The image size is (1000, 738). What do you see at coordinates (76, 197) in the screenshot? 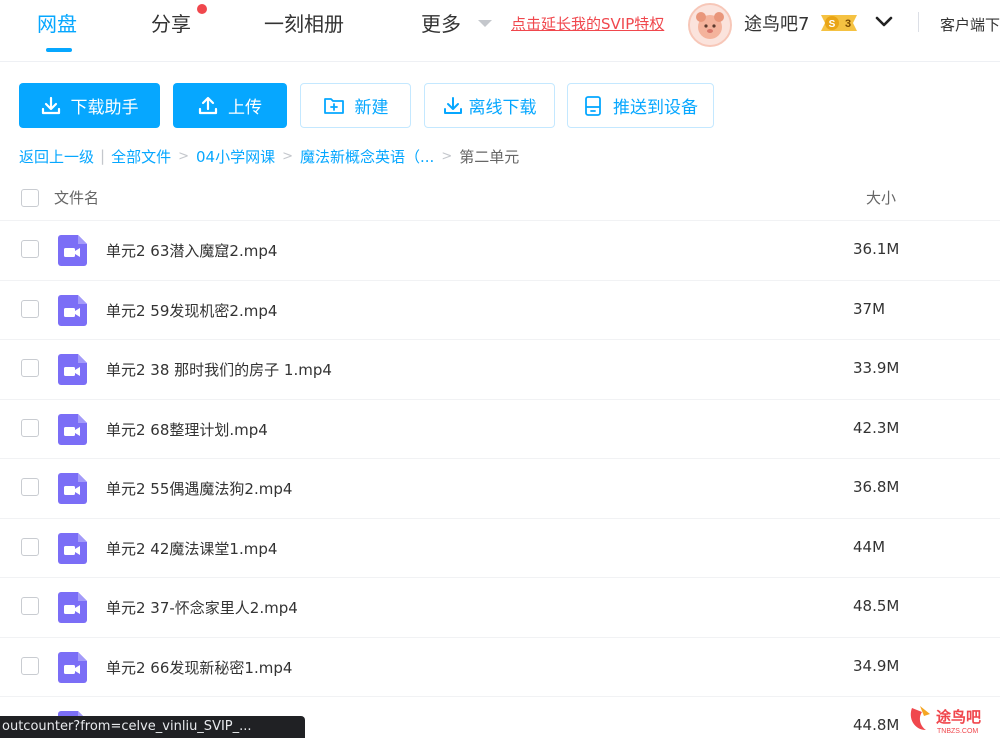
I see `column-header-name: 文件名` at bounding box center [76, 197].